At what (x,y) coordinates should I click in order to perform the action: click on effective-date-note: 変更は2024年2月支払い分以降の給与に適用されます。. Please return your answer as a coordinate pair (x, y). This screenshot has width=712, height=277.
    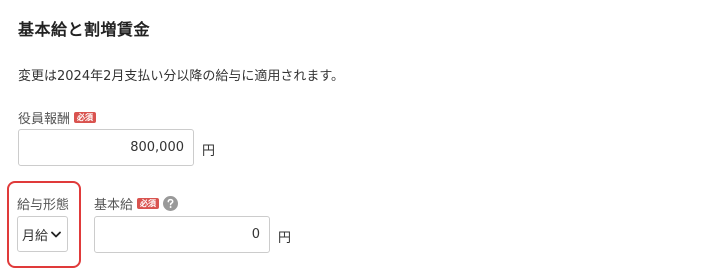
    Looking at the image, I should click on (181, 76).